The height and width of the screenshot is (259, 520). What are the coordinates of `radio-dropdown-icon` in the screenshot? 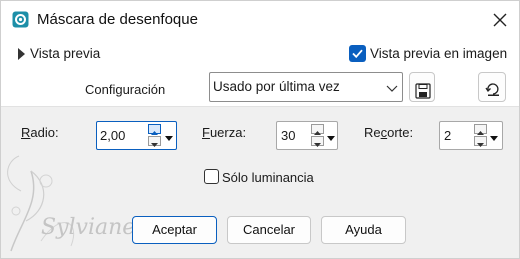 It's located at (169, 138).